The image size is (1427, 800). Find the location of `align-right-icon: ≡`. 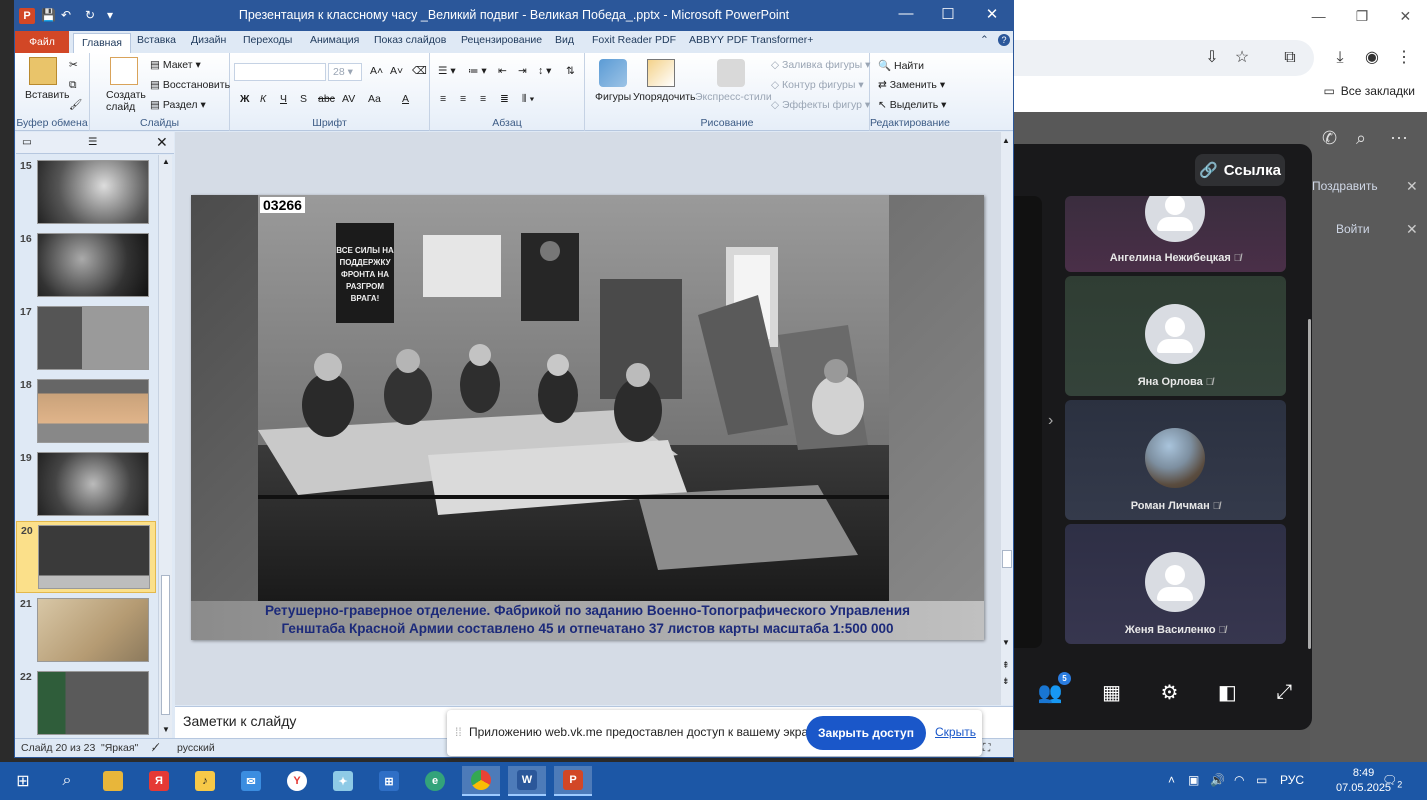

align-right-icon: ≡ is located at coordinates (483, 99).